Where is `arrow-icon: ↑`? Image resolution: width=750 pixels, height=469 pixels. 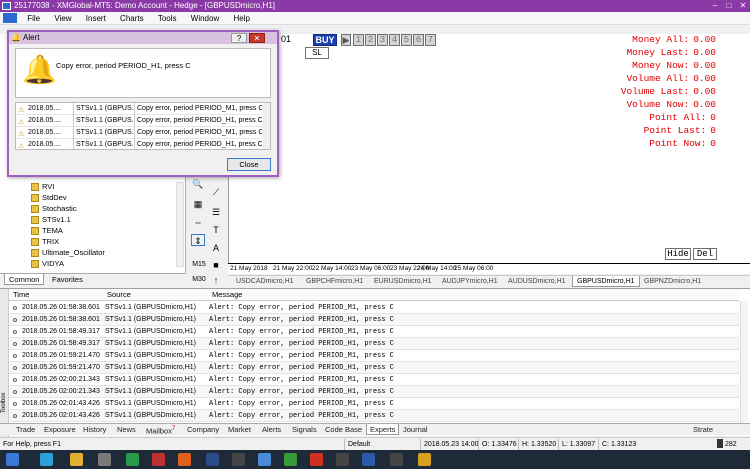 arrow-icon: ↑ is located at coordinates (216, 280).